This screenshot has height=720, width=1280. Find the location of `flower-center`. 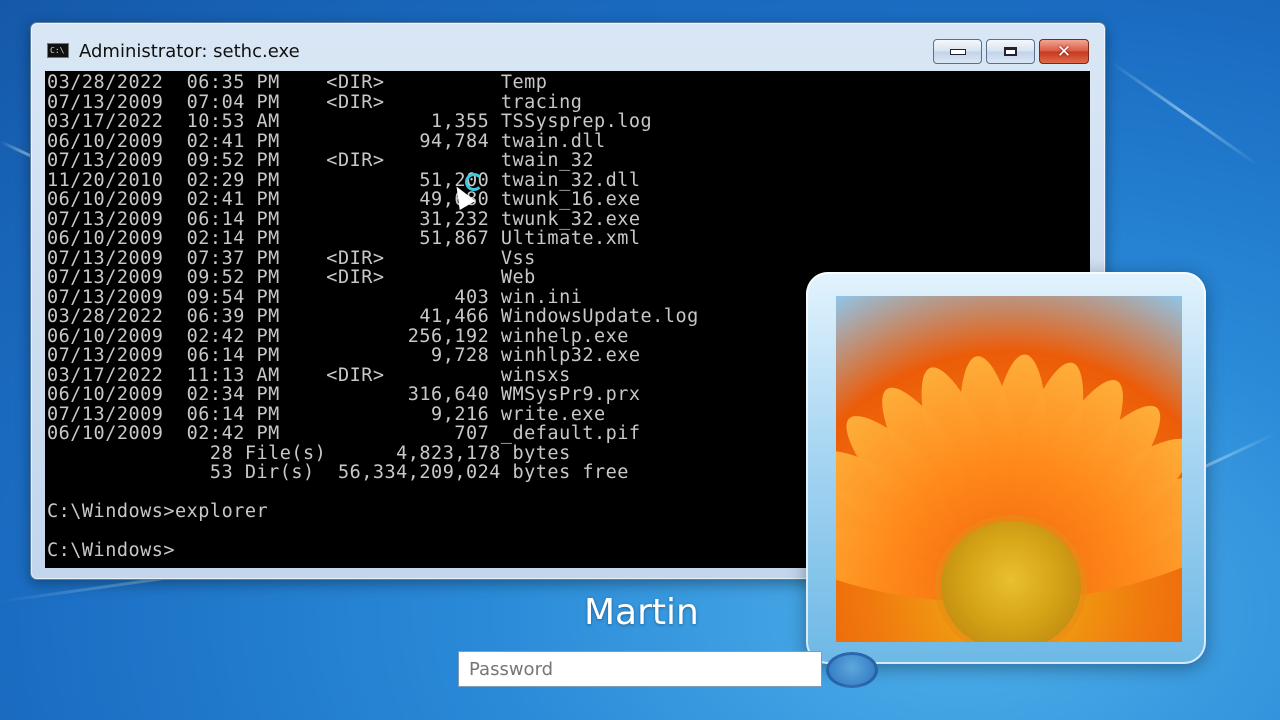

flower-center is located at coordinates (1011, 581).